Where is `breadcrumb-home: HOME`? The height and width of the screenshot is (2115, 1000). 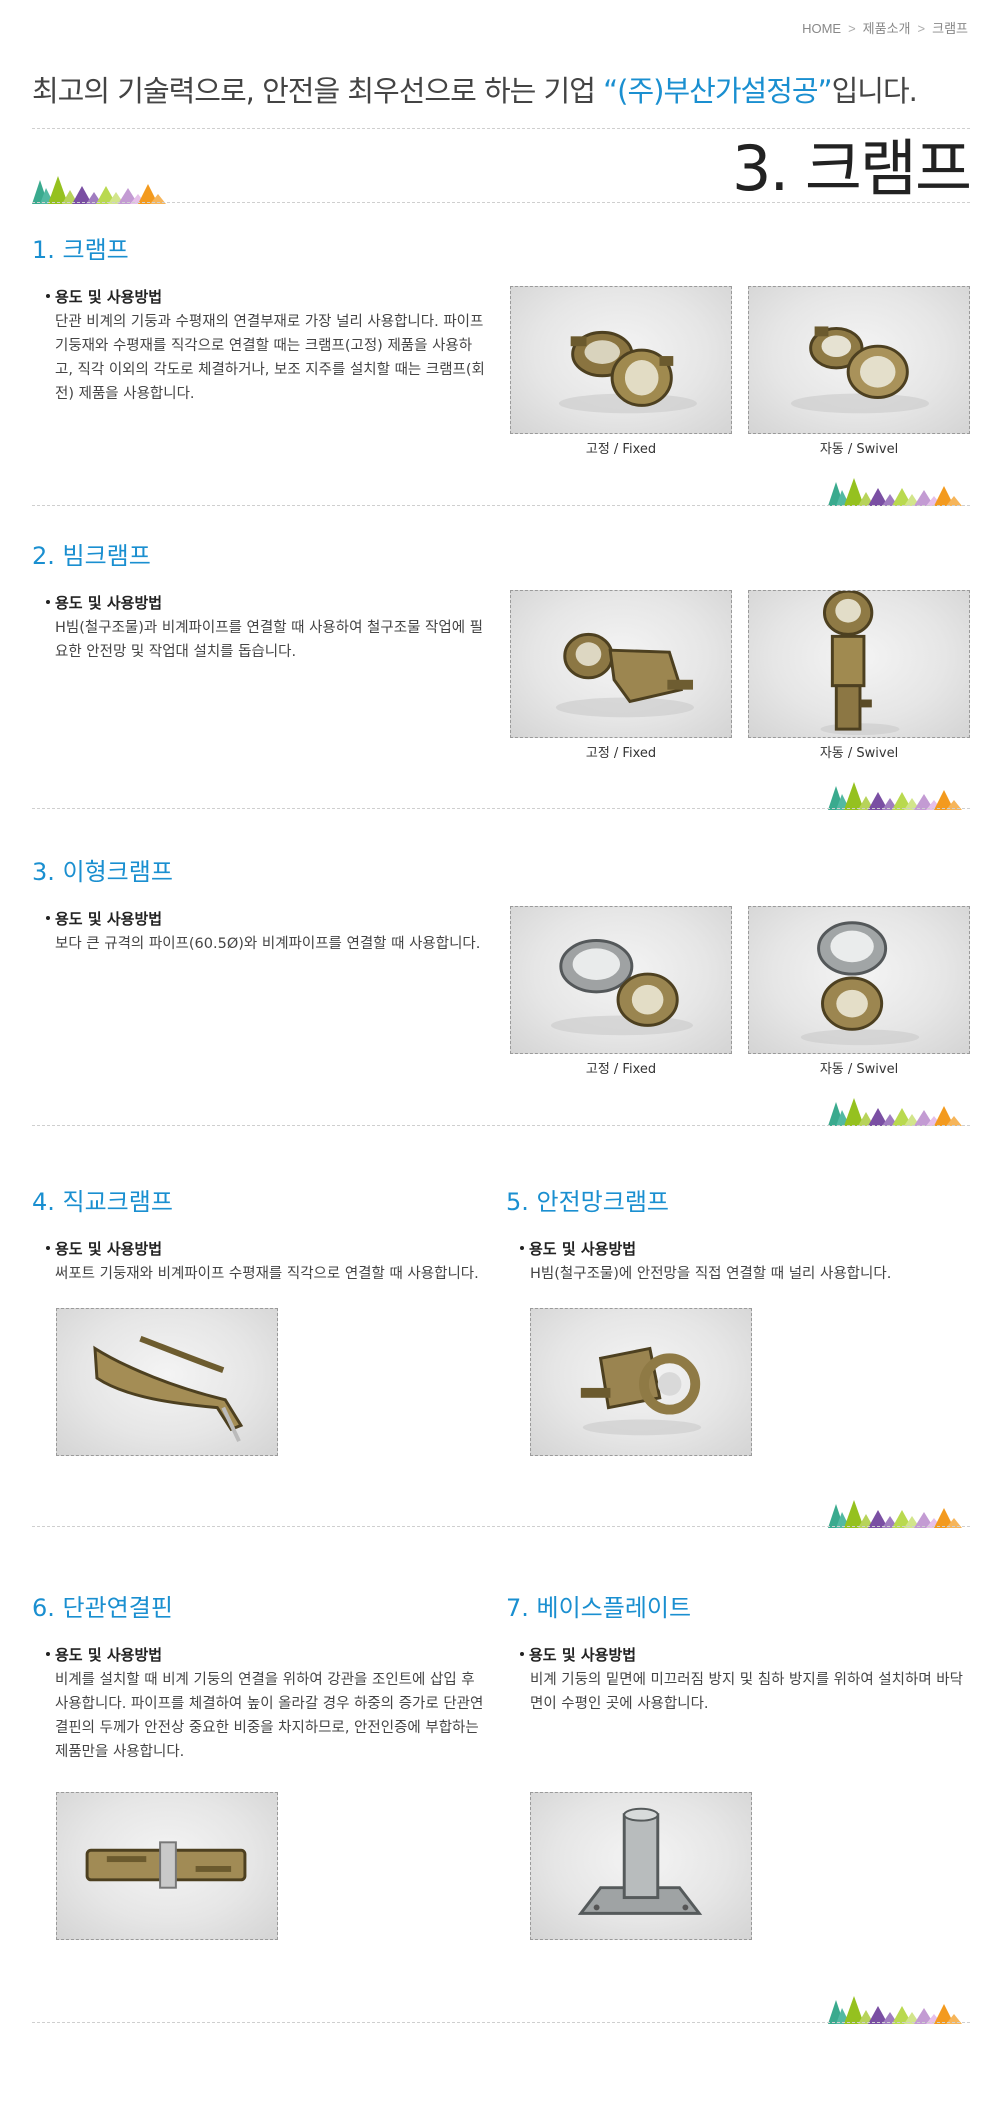
breadcrumb-home: HOME is located at coordinates (821, 28).